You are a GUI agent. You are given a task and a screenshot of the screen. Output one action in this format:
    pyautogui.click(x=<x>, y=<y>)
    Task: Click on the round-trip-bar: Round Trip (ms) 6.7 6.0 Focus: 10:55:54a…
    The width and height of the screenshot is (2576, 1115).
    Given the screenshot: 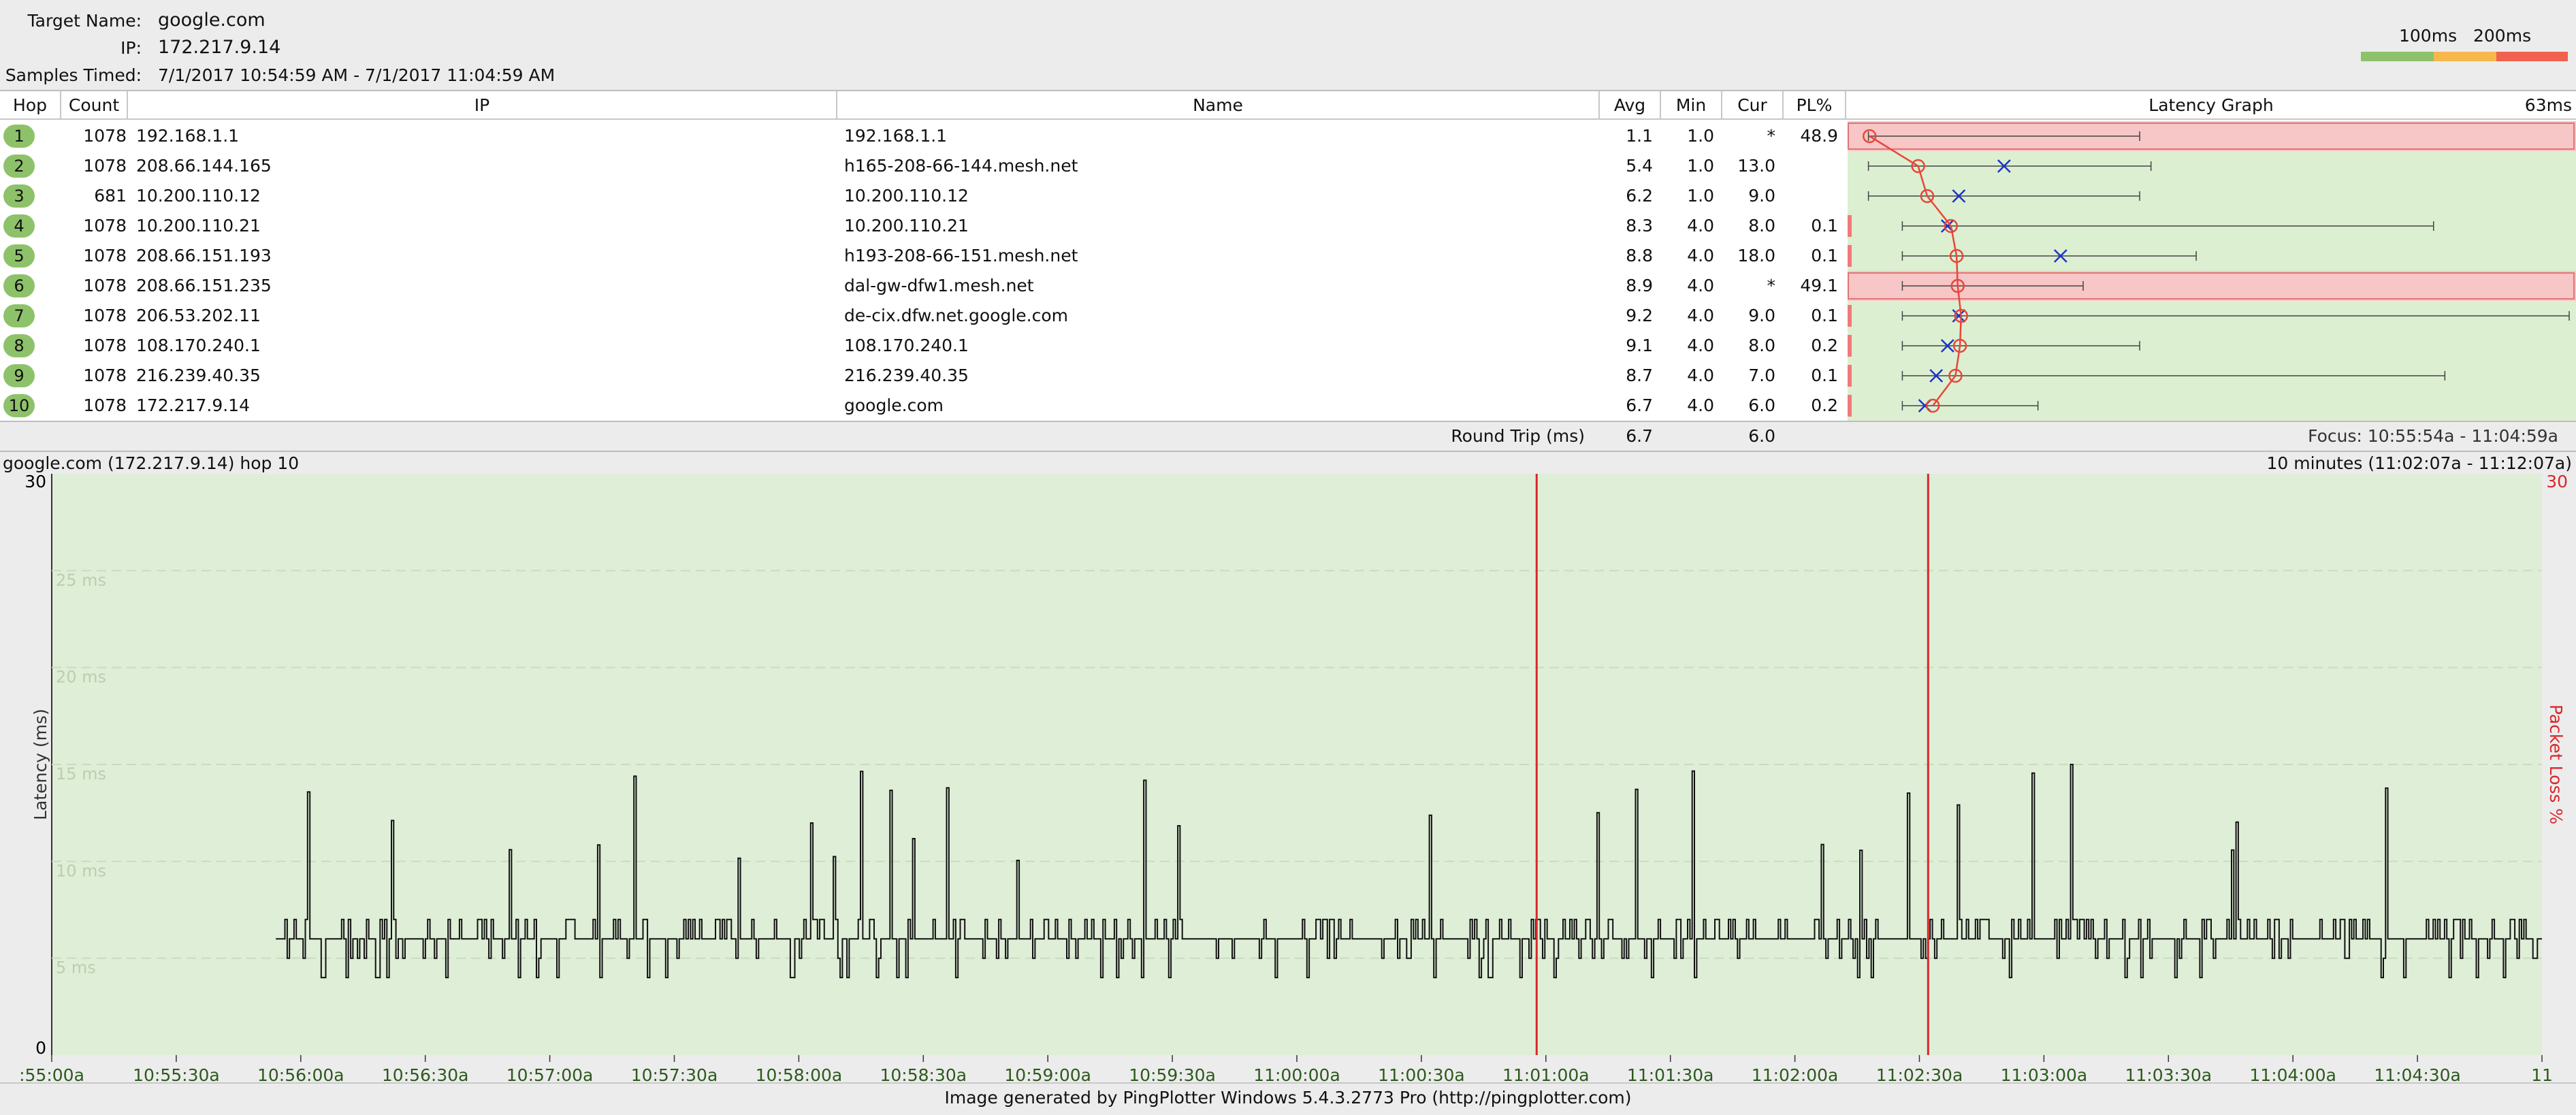 What is the action you would take?
    pyautogui.click(x=1288, y=437)
    